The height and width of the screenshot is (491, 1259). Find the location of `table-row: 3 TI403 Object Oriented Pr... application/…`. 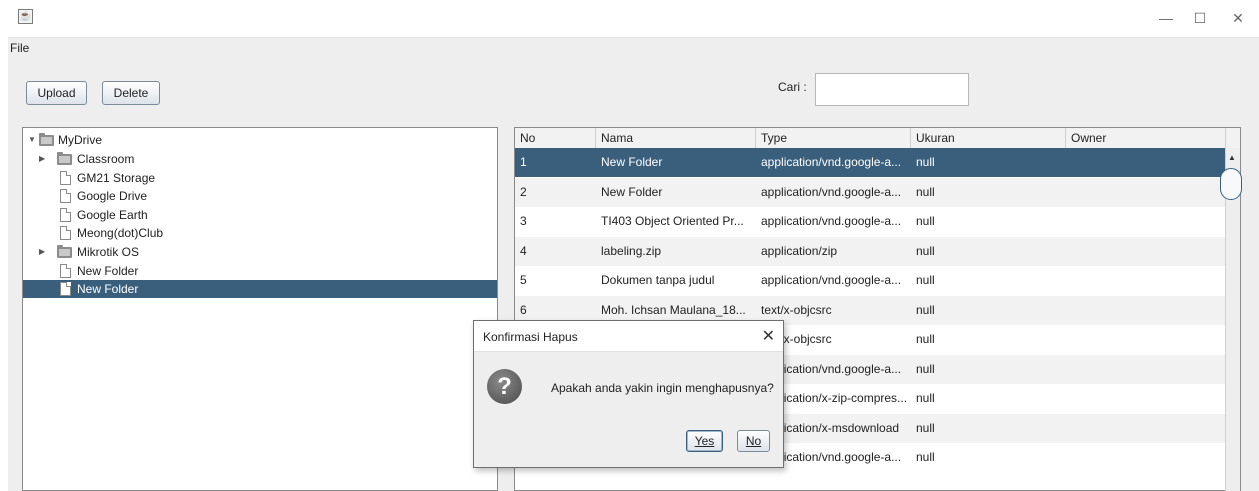

table-row: 3 TI403 Object Oriented Pr... application/… is located at coordinates (870, 221).